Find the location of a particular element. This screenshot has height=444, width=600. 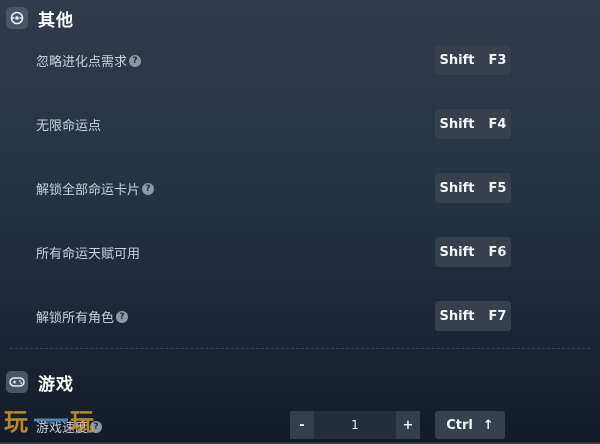

cheat-label: 所有命运天赋可用 is located at coordinates (88, 254).